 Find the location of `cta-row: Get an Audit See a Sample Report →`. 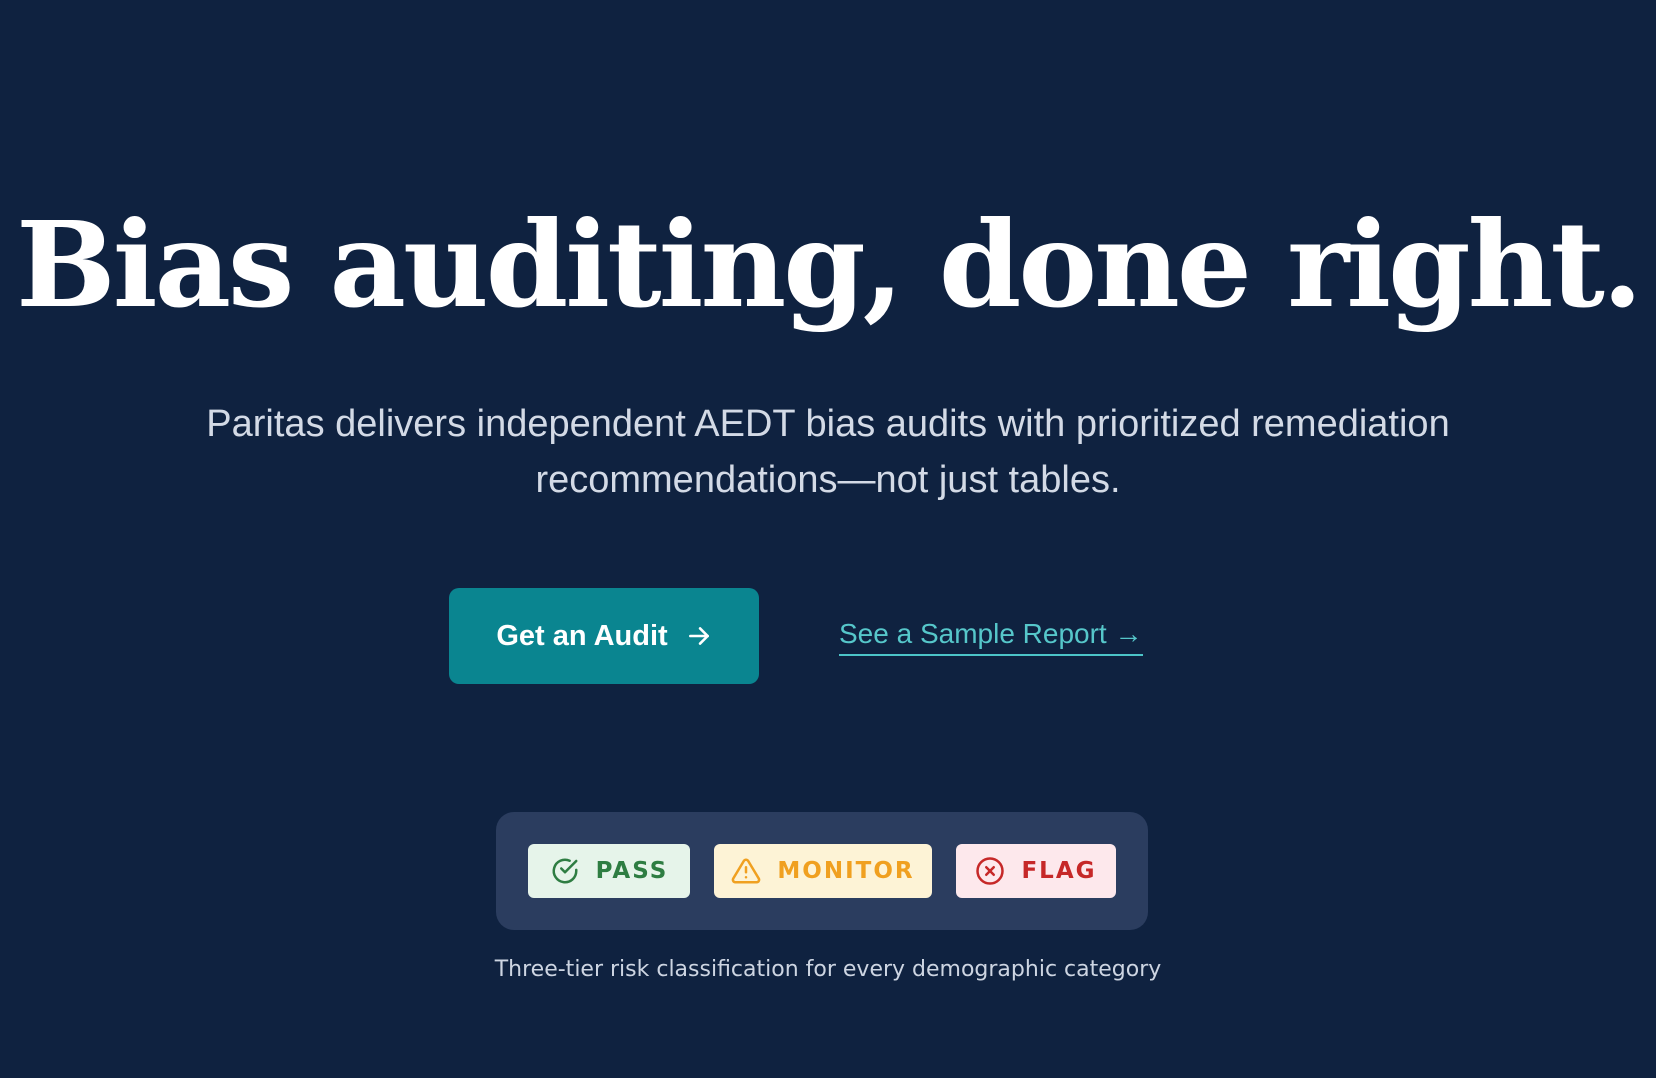

cta-row: Get an Audit See a Sample Report → is located at coordinates (828, 636).